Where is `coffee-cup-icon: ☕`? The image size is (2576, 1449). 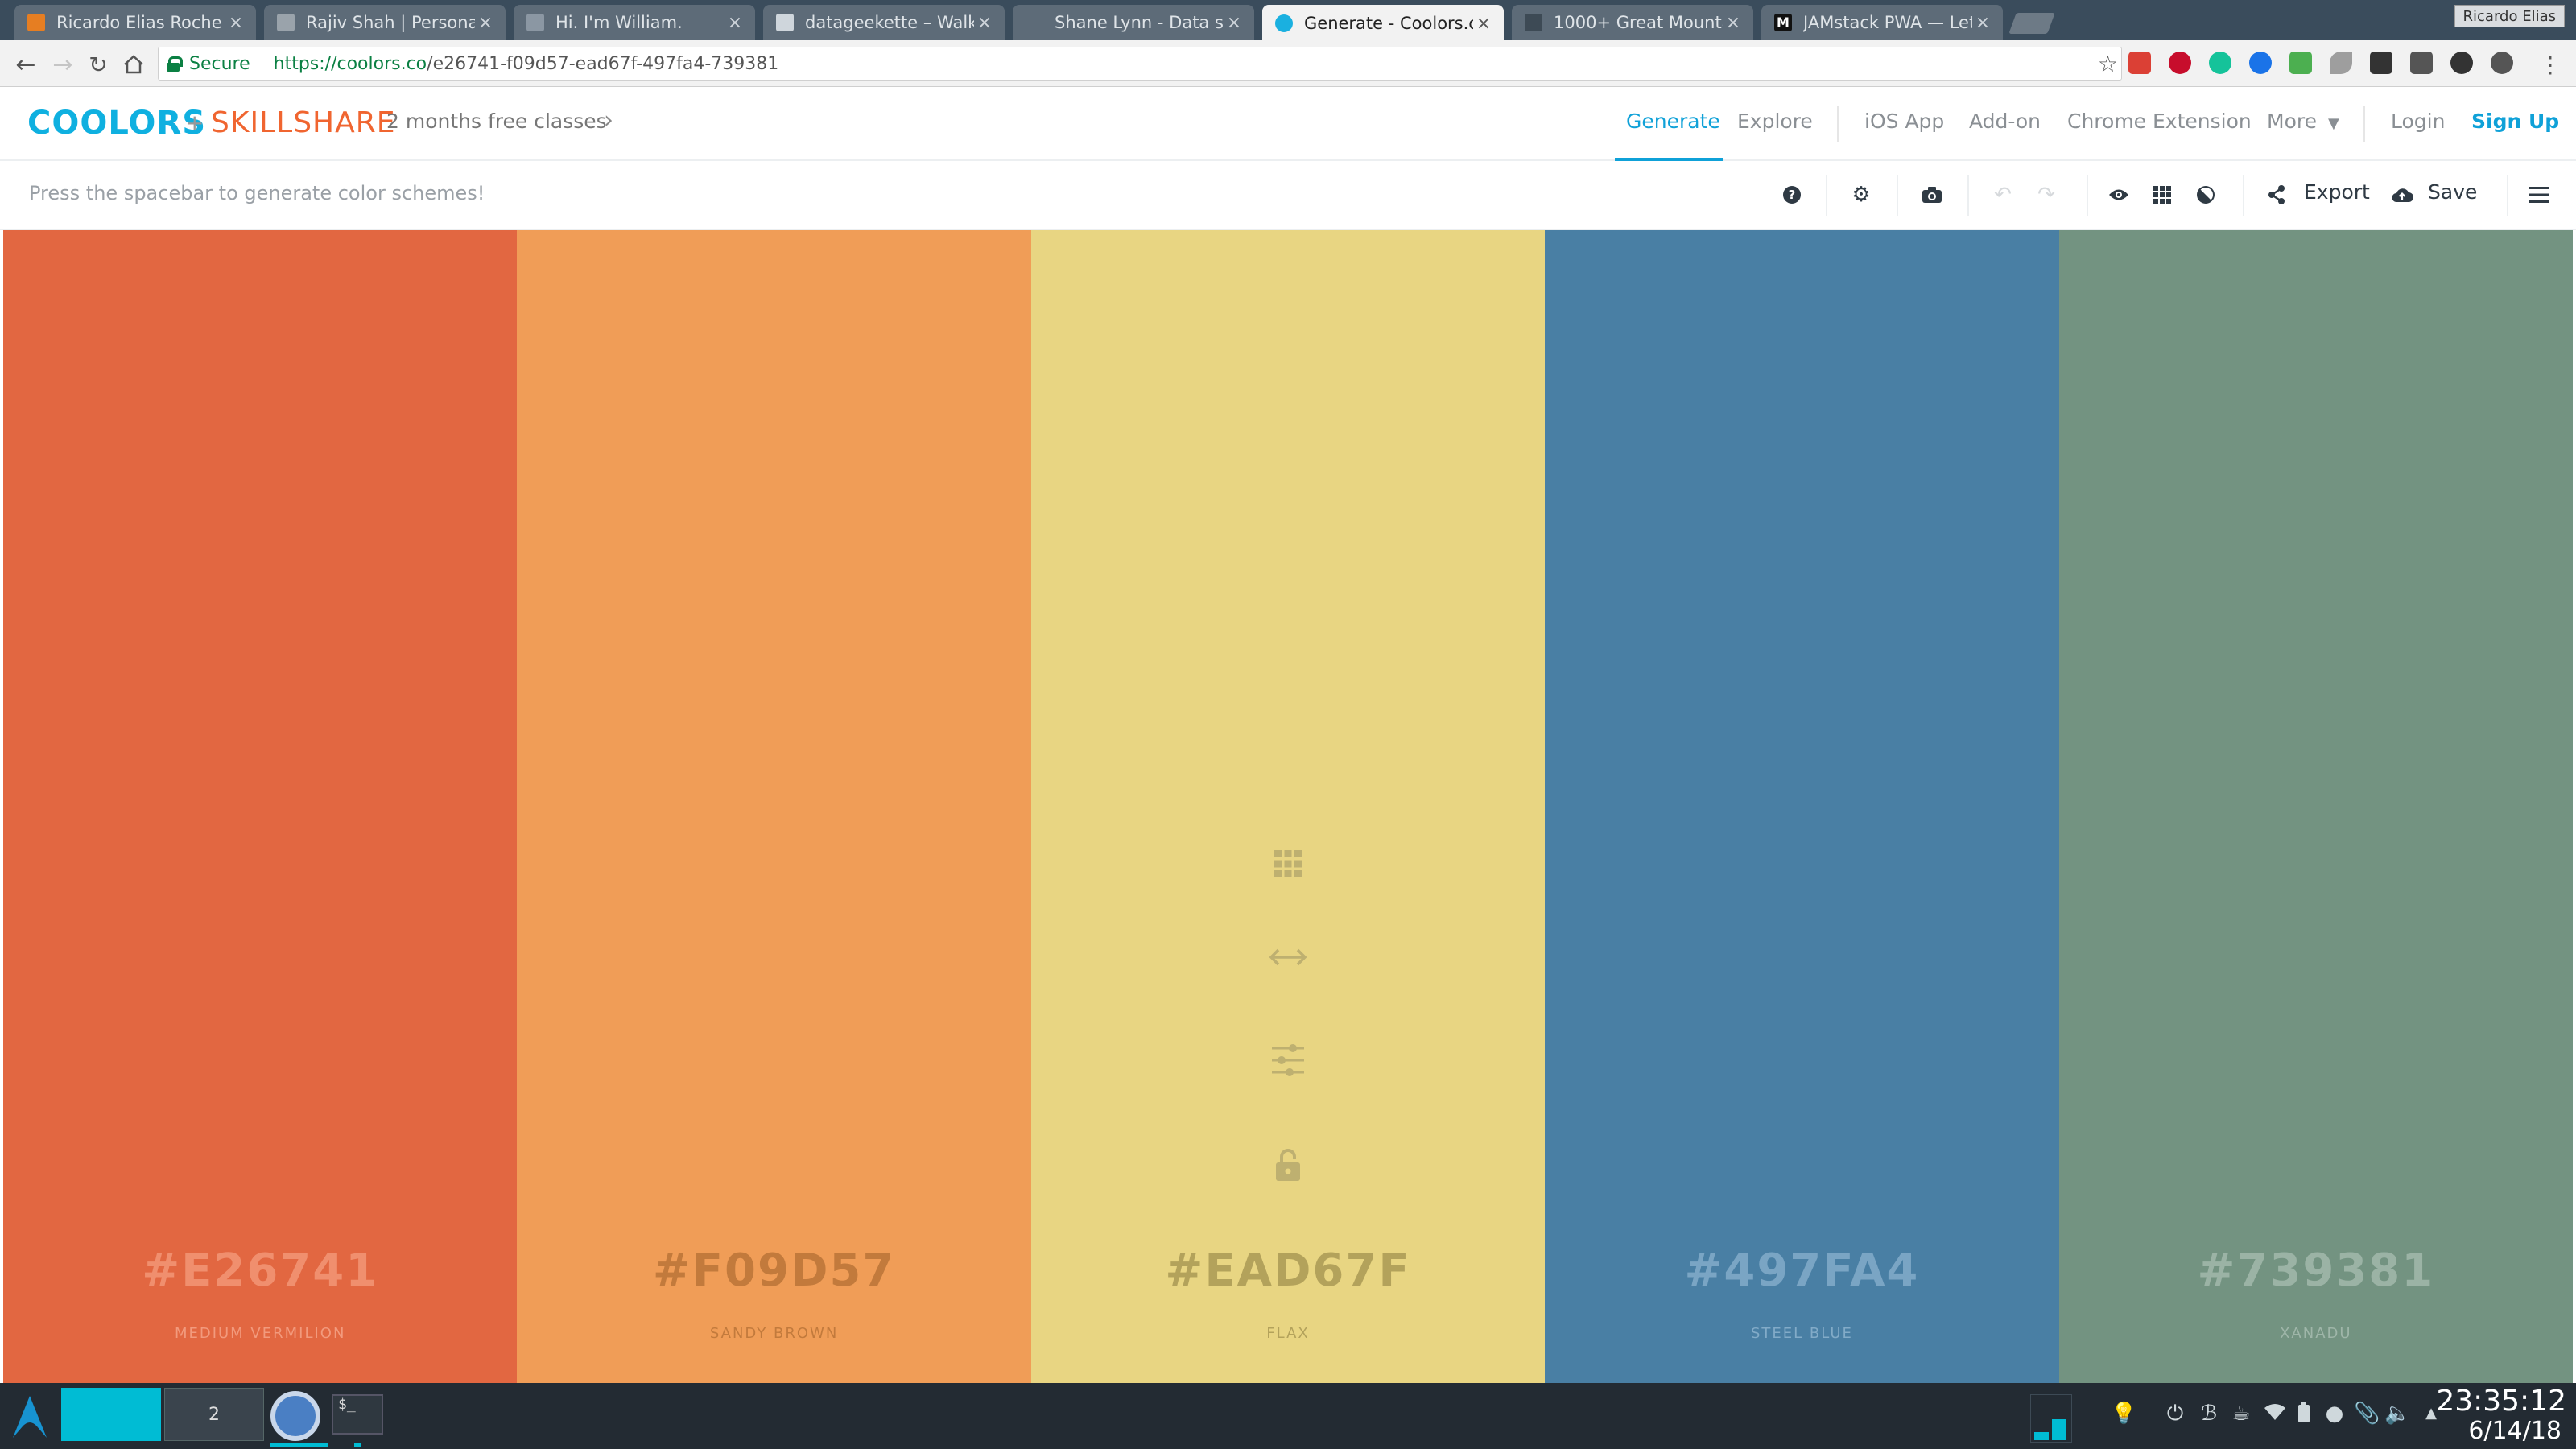 coffee-cup-icon: ☕ is located at coordinates (2241, 1413).